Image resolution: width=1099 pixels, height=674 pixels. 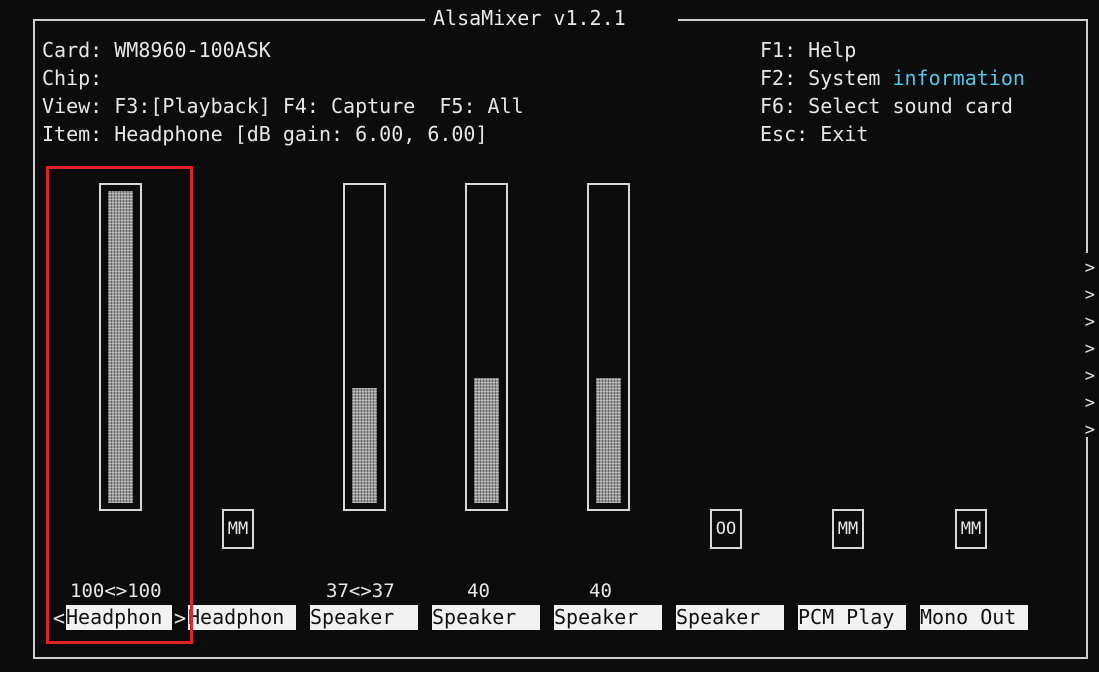 What do you see at coordinates (958, 78) in the screenshot?
I see `key-system-label-highlight: information` at bounding box center [958, 78].